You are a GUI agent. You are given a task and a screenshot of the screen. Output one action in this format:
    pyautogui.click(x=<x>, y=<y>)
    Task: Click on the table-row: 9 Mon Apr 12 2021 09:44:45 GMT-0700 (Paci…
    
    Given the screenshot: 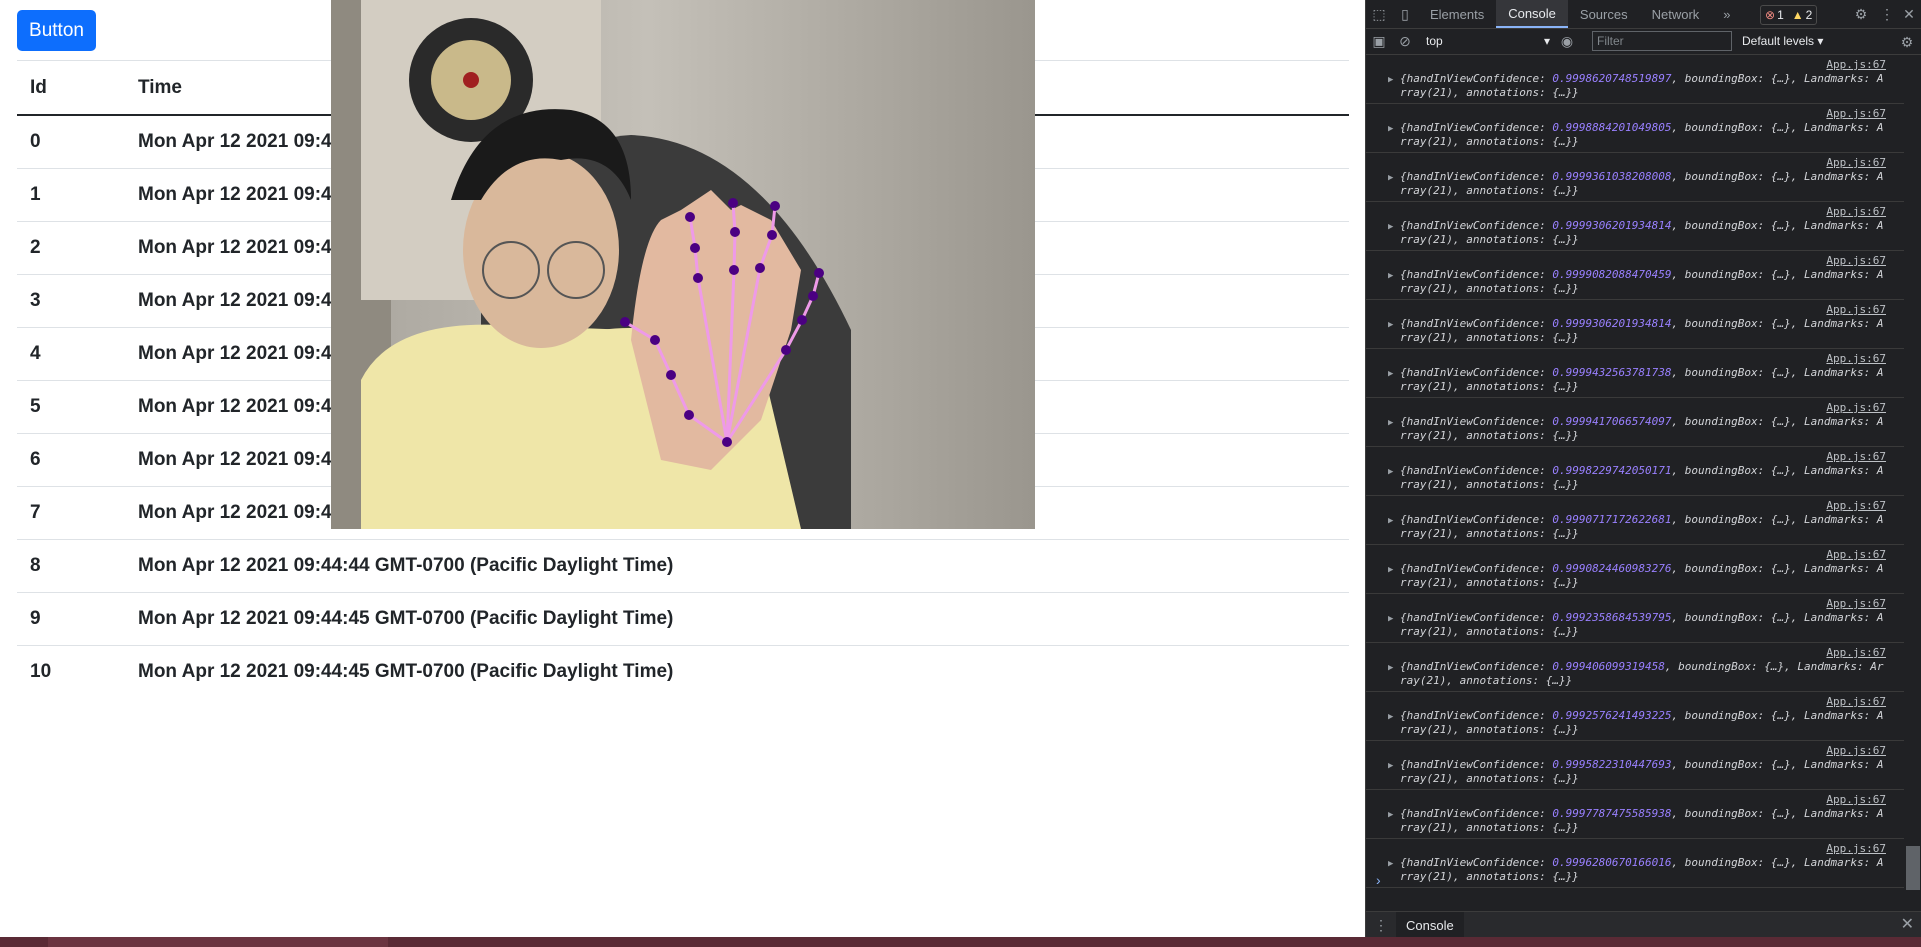 What is the action you would take?
    pyautogui.click(x=683, y=619)
    